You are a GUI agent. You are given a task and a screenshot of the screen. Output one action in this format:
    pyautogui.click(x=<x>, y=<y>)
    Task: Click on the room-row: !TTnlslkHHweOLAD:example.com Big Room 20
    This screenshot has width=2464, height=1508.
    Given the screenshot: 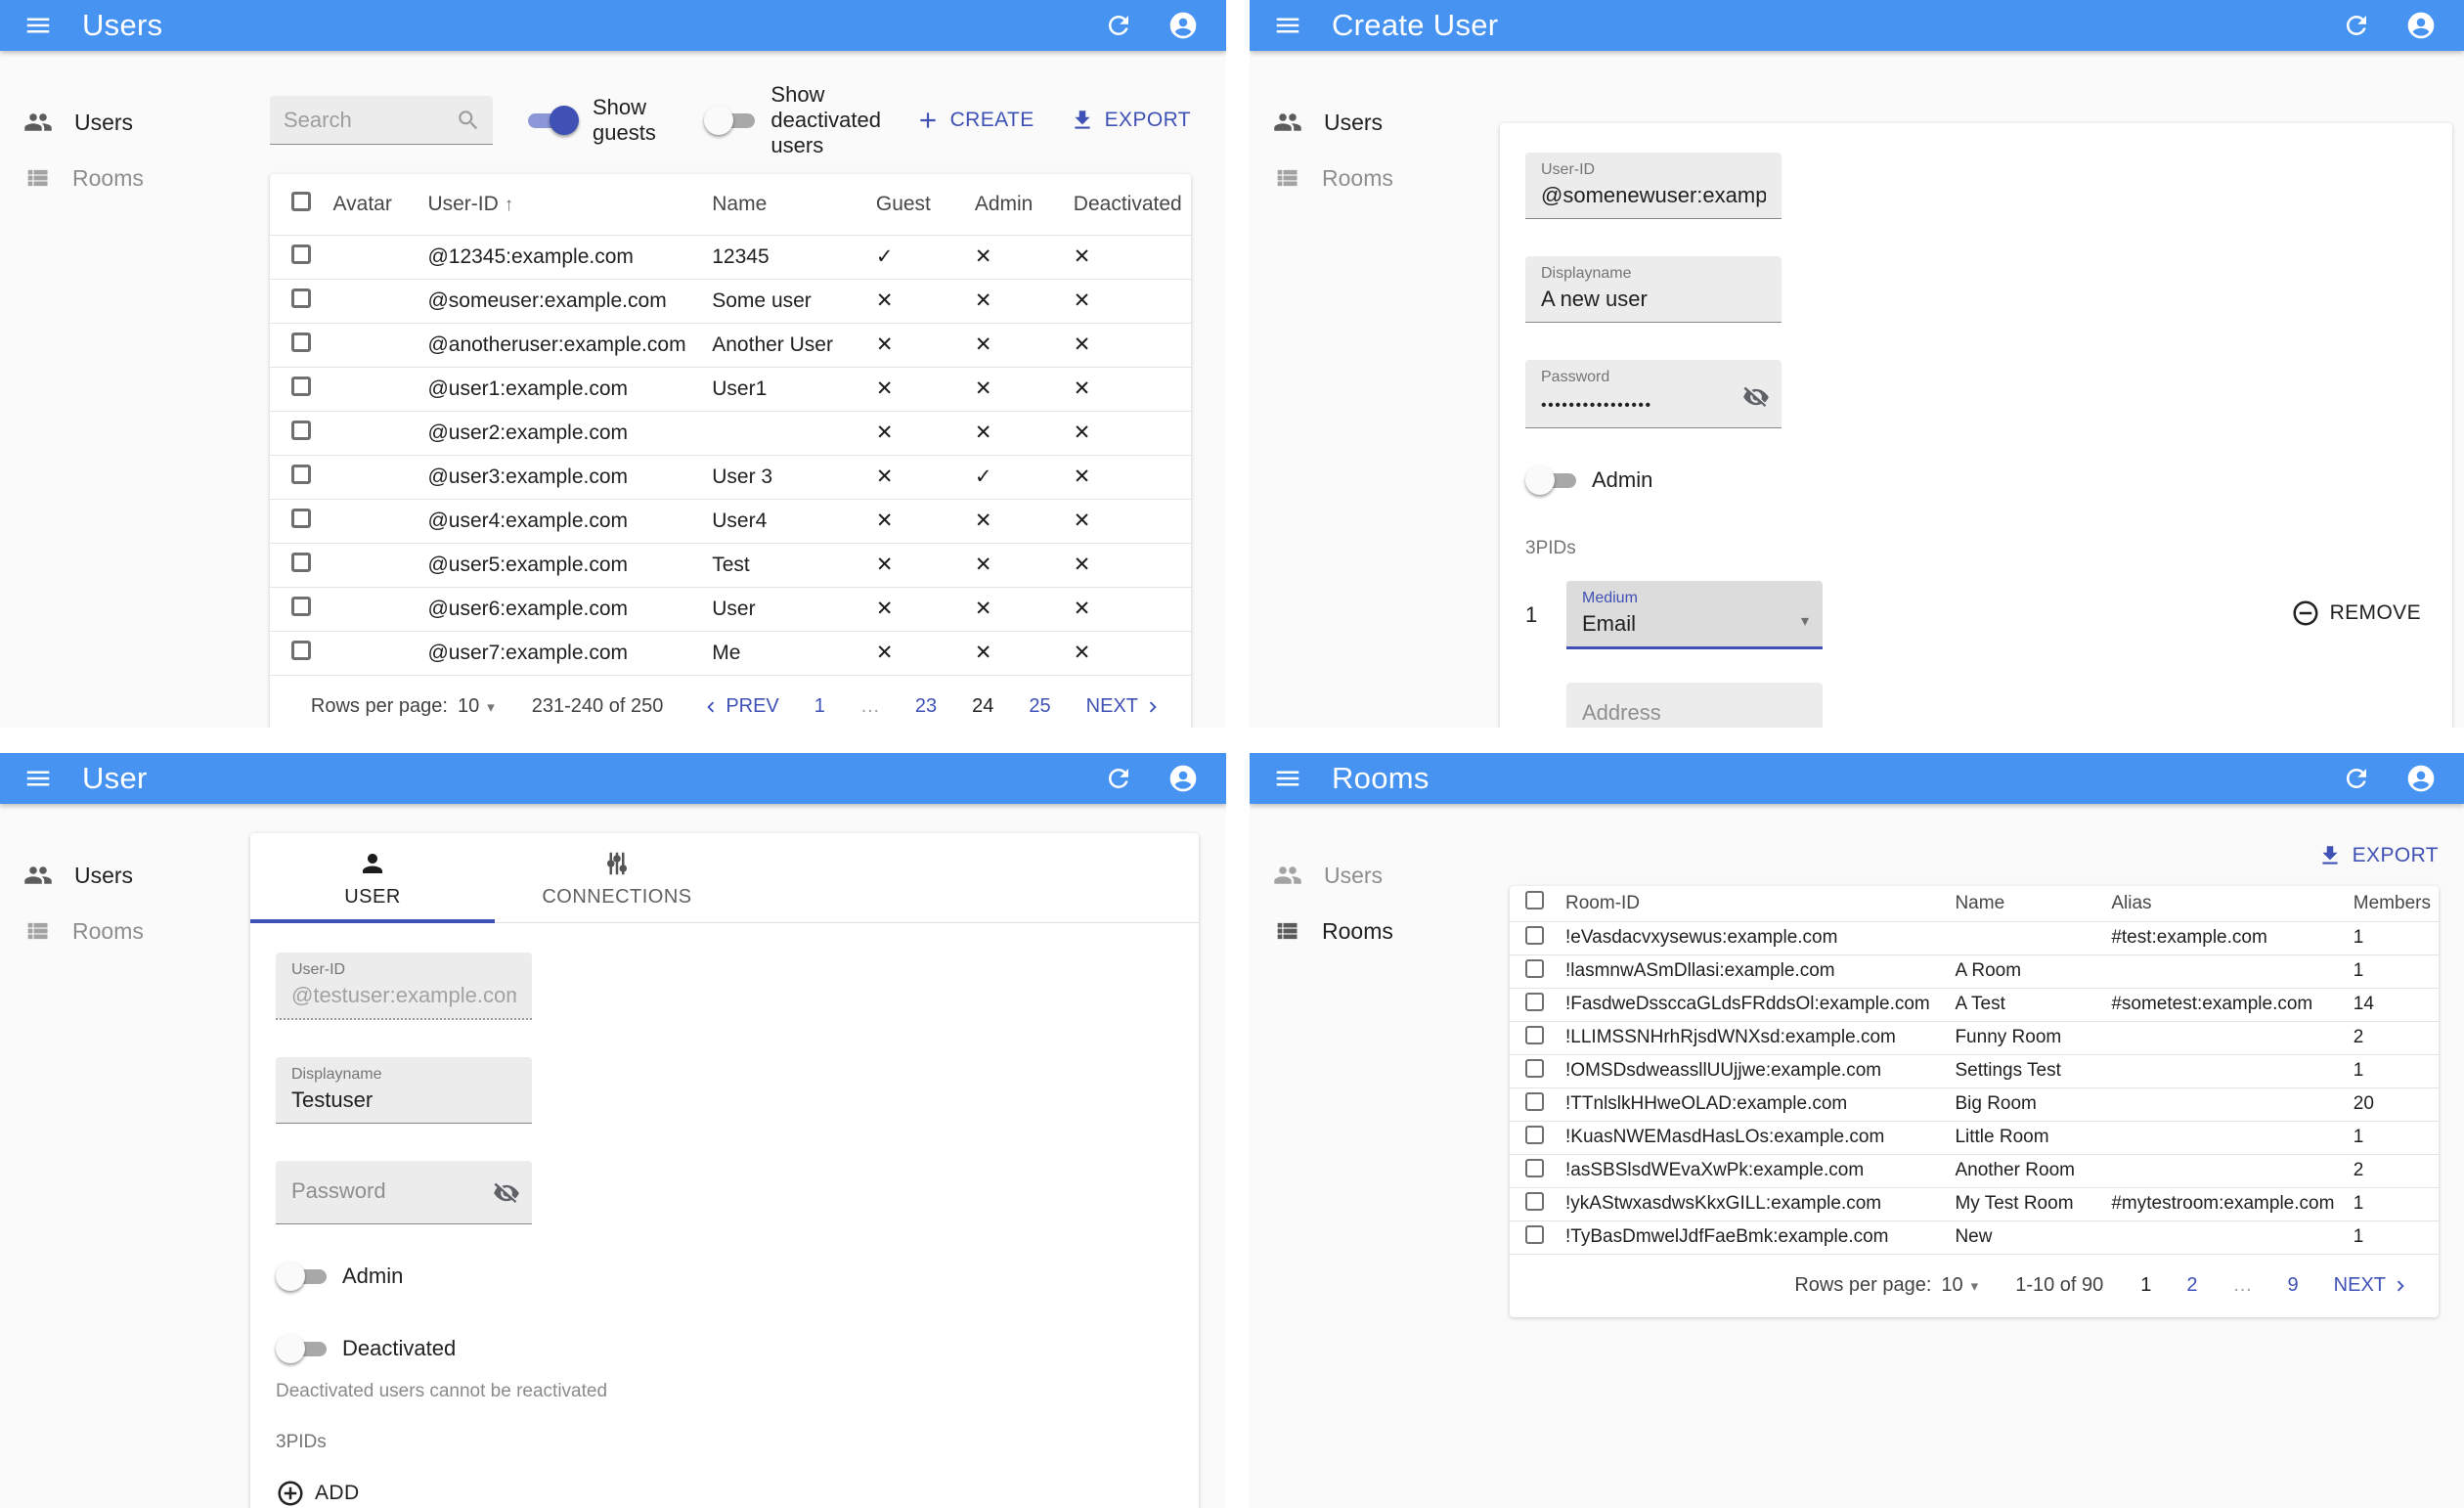 What is the action you would take?
    pyautogui.click(x=1974, y=1104)
    